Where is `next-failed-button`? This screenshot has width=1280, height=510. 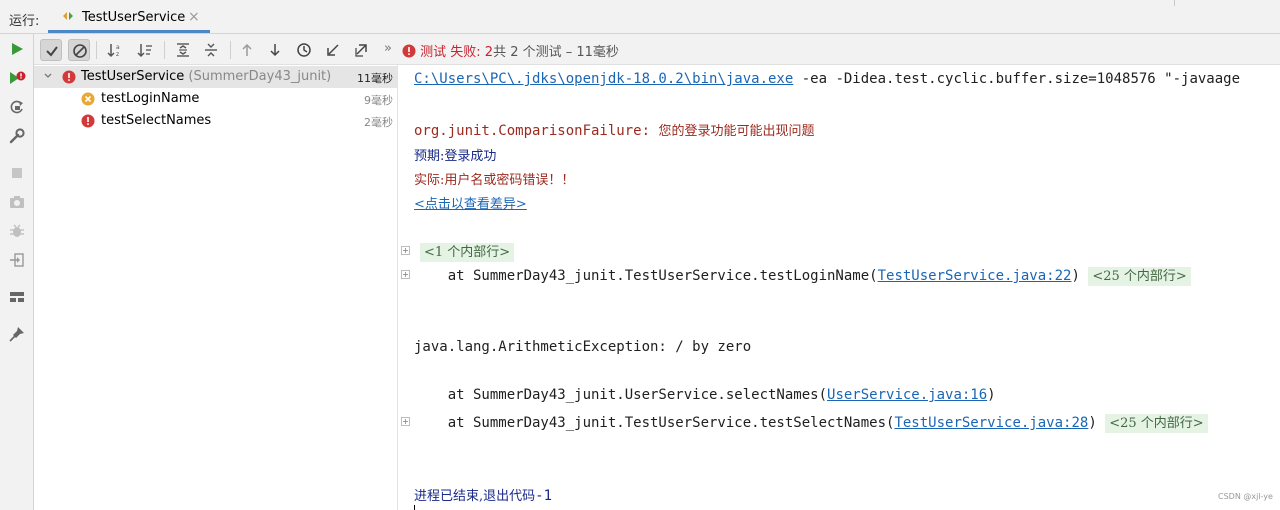 next-failed-button is located at coordinates (275, 50).